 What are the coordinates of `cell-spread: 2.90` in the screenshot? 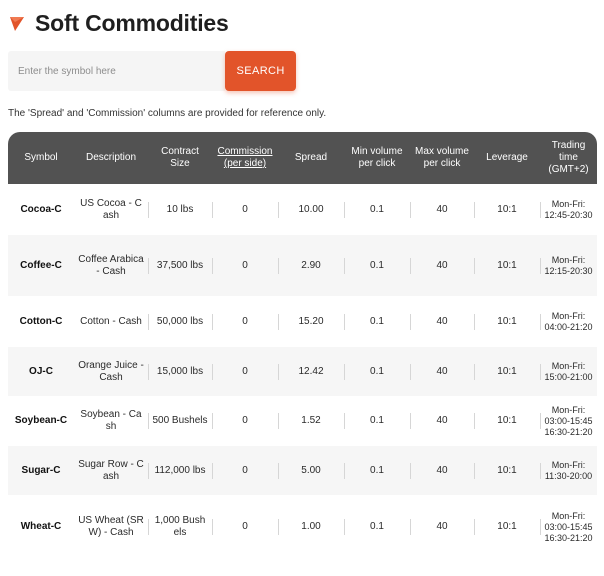 It's located at (311, 265).